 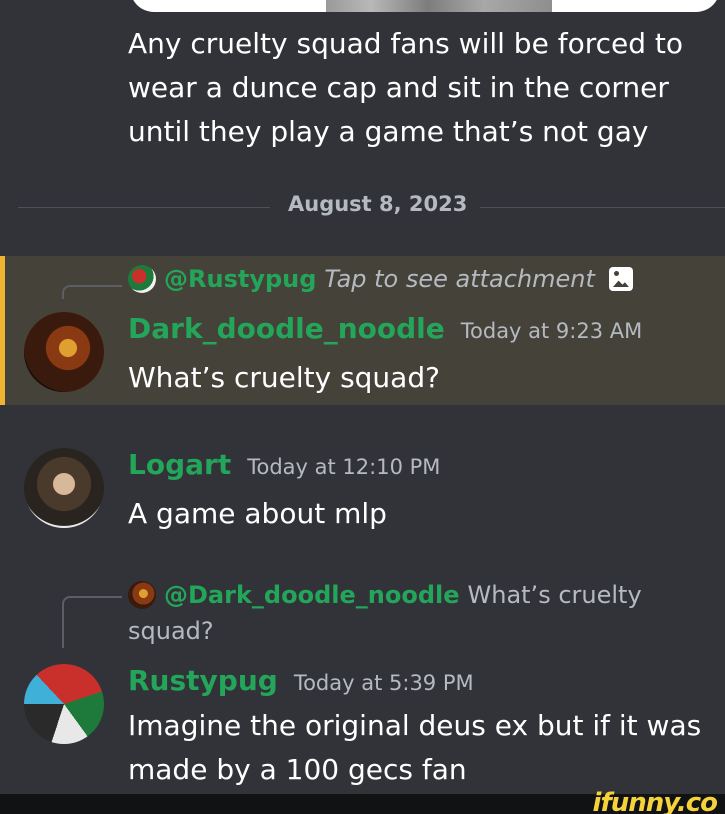 What do you see at coordinates (64, 704) in the screenshot?
I see `avatar-rustypug` at bounding box center [64, 704].